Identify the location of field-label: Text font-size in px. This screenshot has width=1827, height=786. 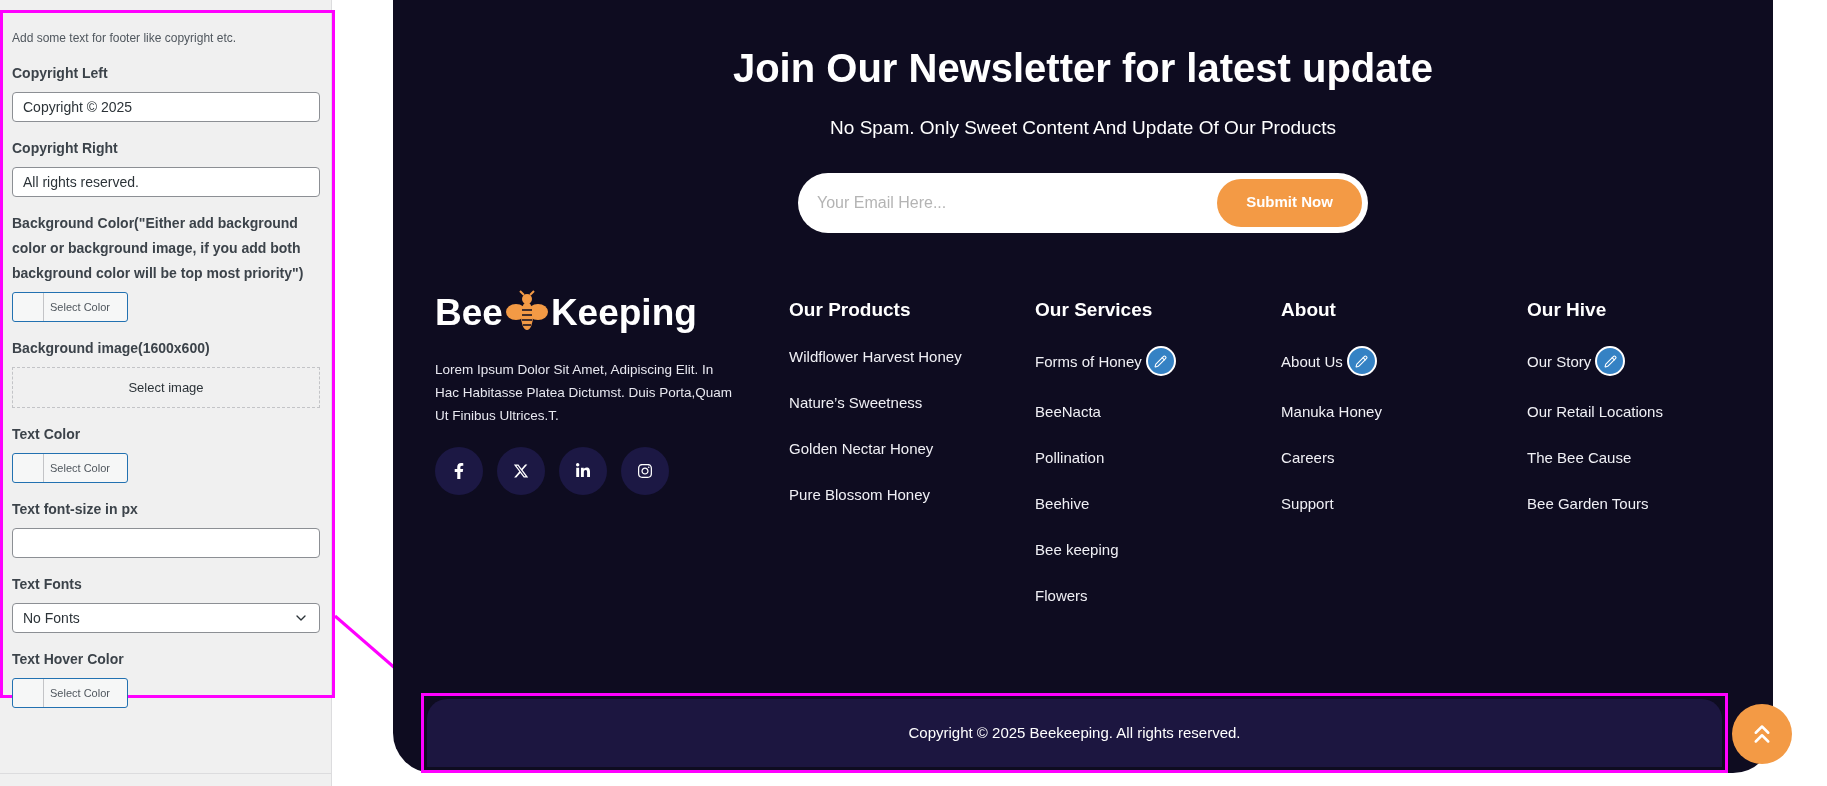
(75, 509).